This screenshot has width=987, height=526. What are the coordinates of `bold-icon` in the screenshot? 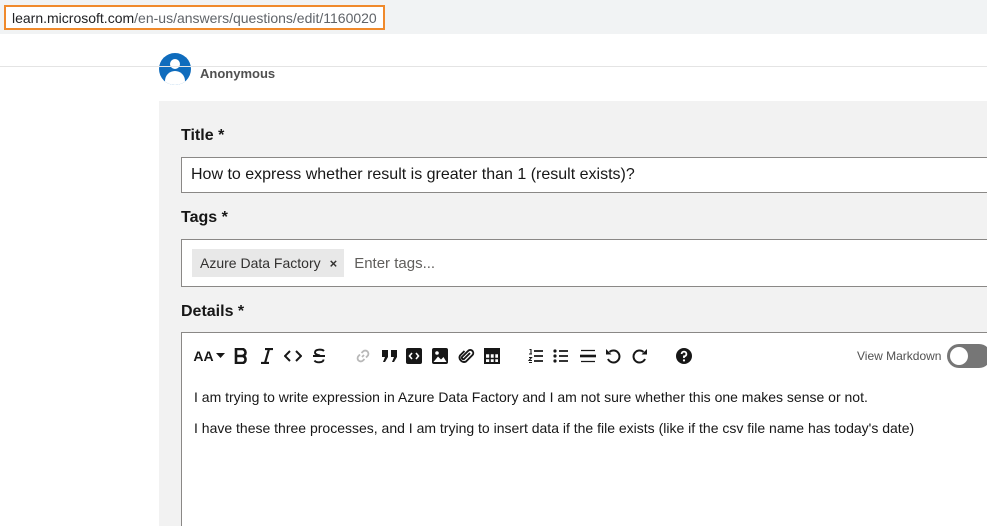 It's located at (240, 356).